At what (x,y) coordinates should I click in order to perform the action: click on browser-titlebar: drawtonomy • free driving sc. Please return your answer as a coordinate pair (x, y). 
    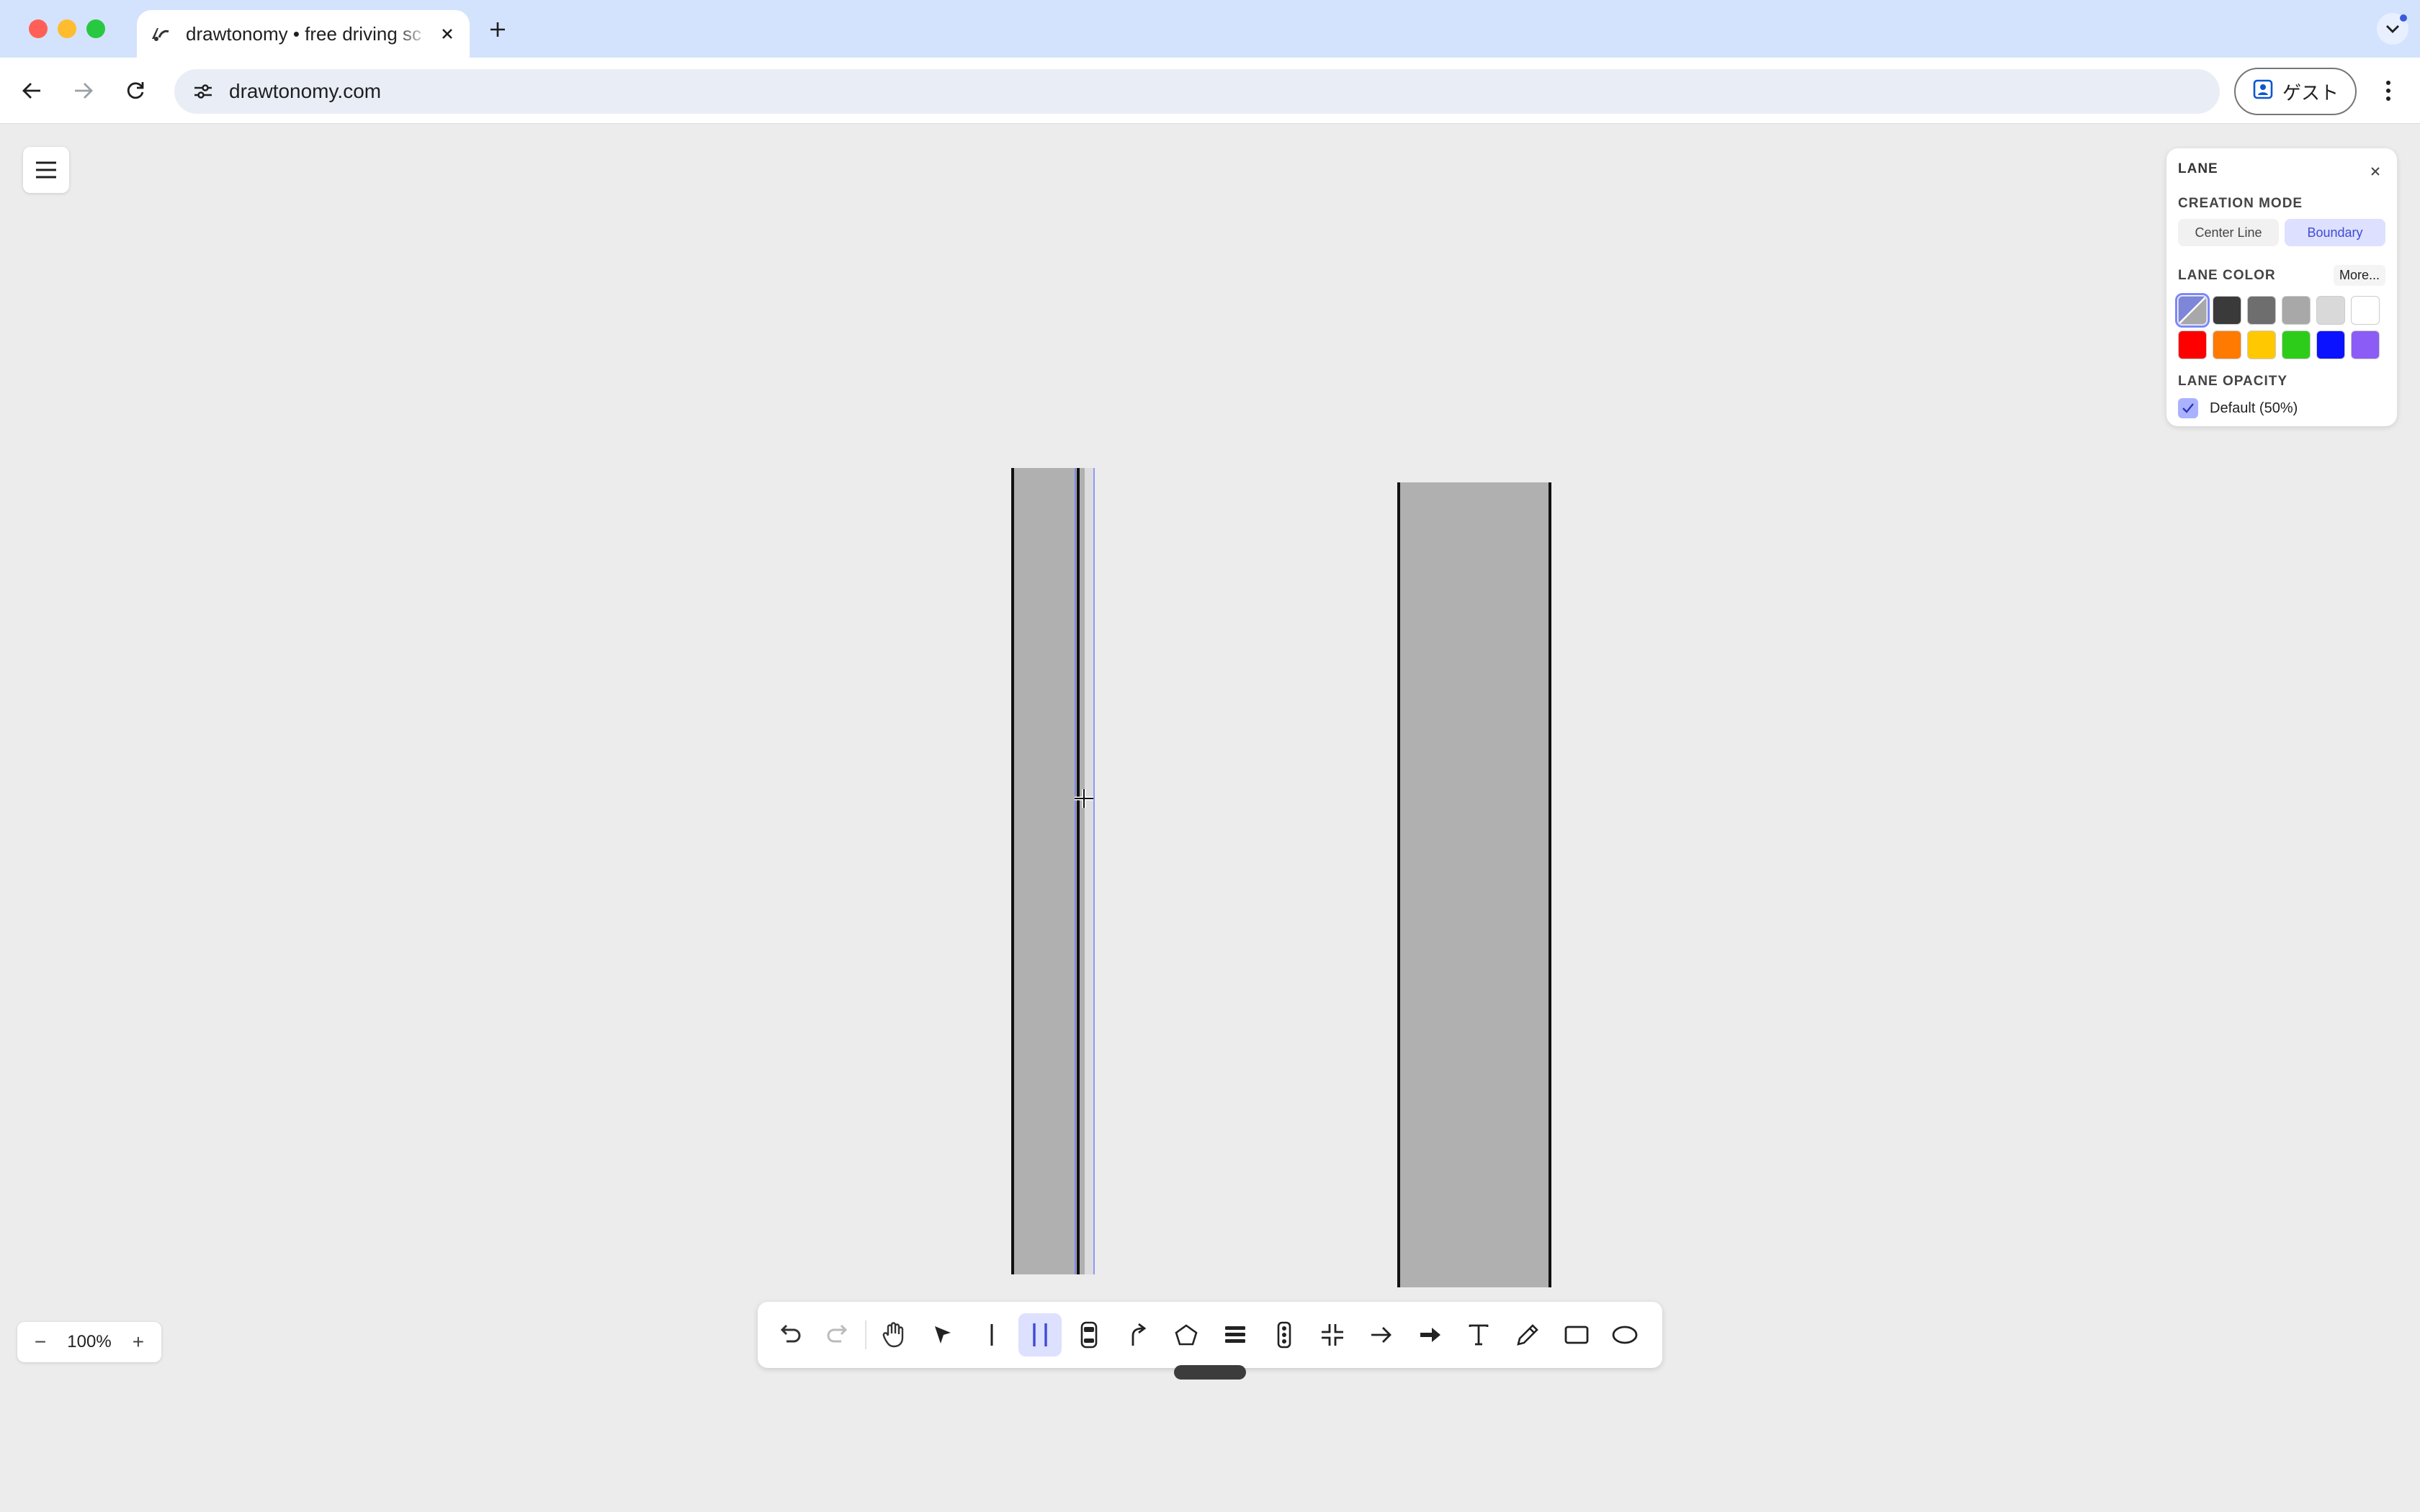
    Looking at the image, I should click on (1210, 29).